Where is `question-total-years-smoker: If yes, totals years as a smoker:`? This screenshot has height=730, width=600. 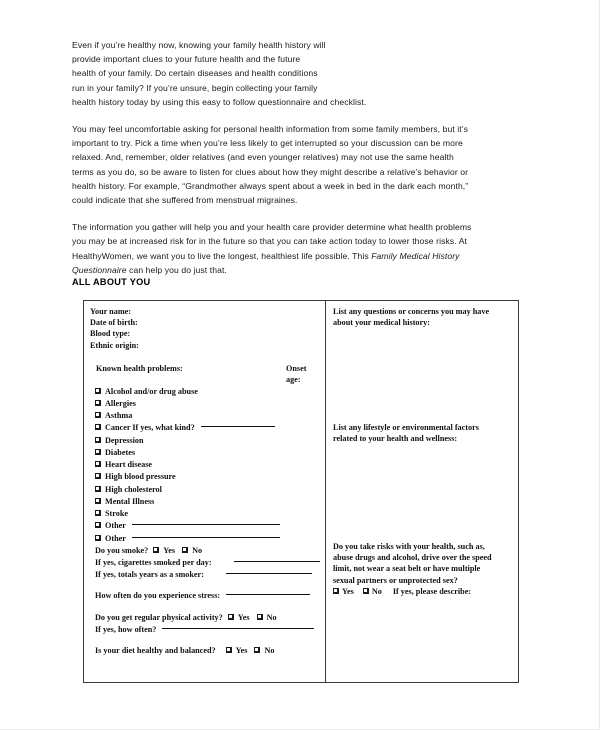
question-total-years-smoker: If yes, totals years as a smoker: is located at coordinates (210, 575).